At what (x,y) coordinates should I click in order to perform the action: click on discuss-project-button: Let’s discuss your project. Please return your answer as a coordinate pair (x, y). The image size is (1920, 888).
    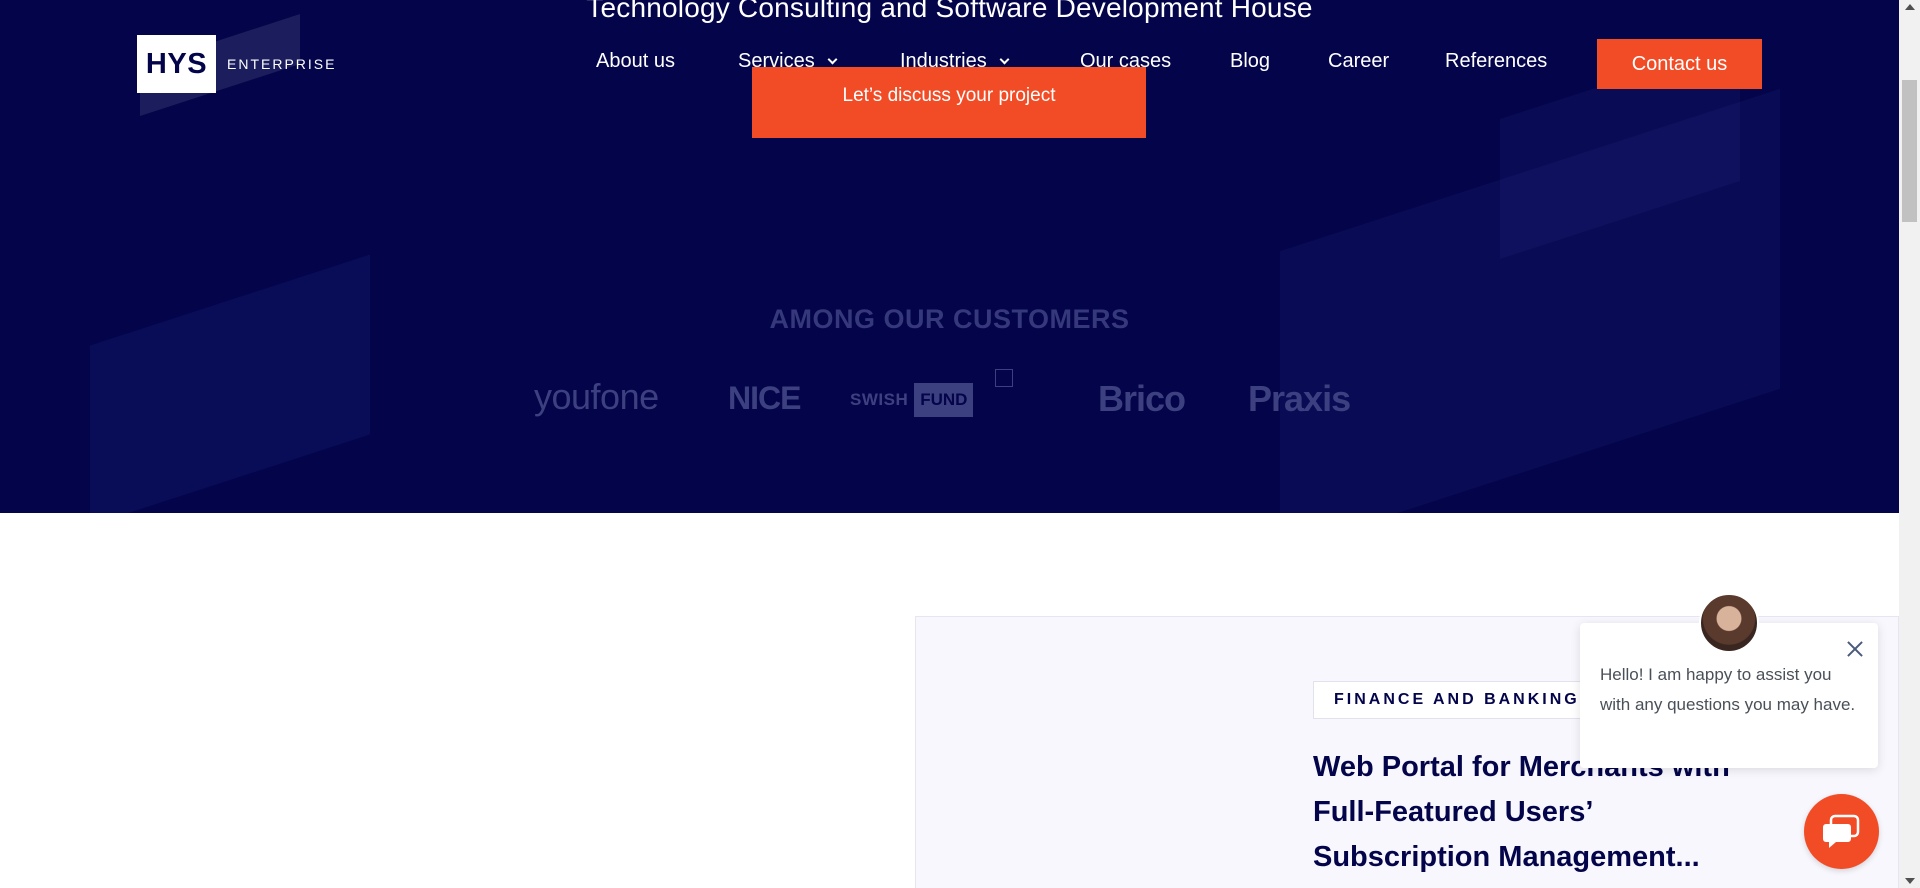
    Looking at the image, I should click on (949, 102).